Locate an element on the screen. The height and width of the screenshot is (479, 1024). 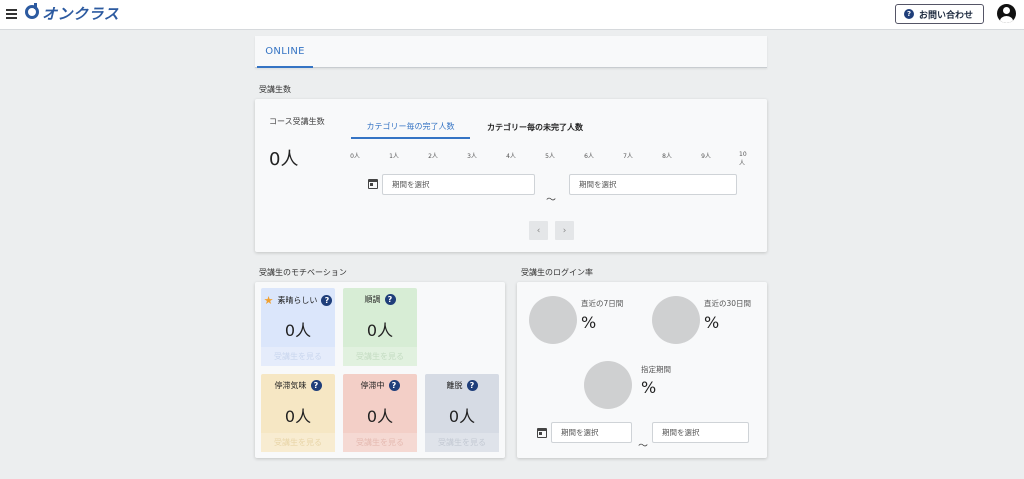
rate-period-value: % is located at coordinates (649, 387).